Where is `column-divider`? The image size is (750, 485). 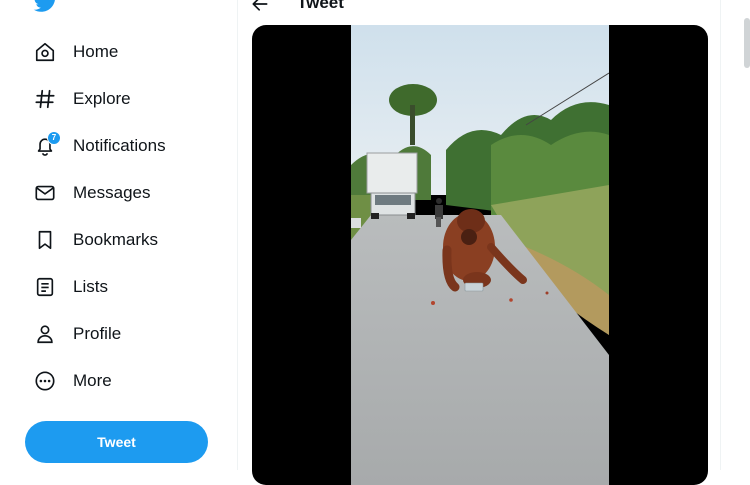 column-divider is located at coordinates (720, 235).